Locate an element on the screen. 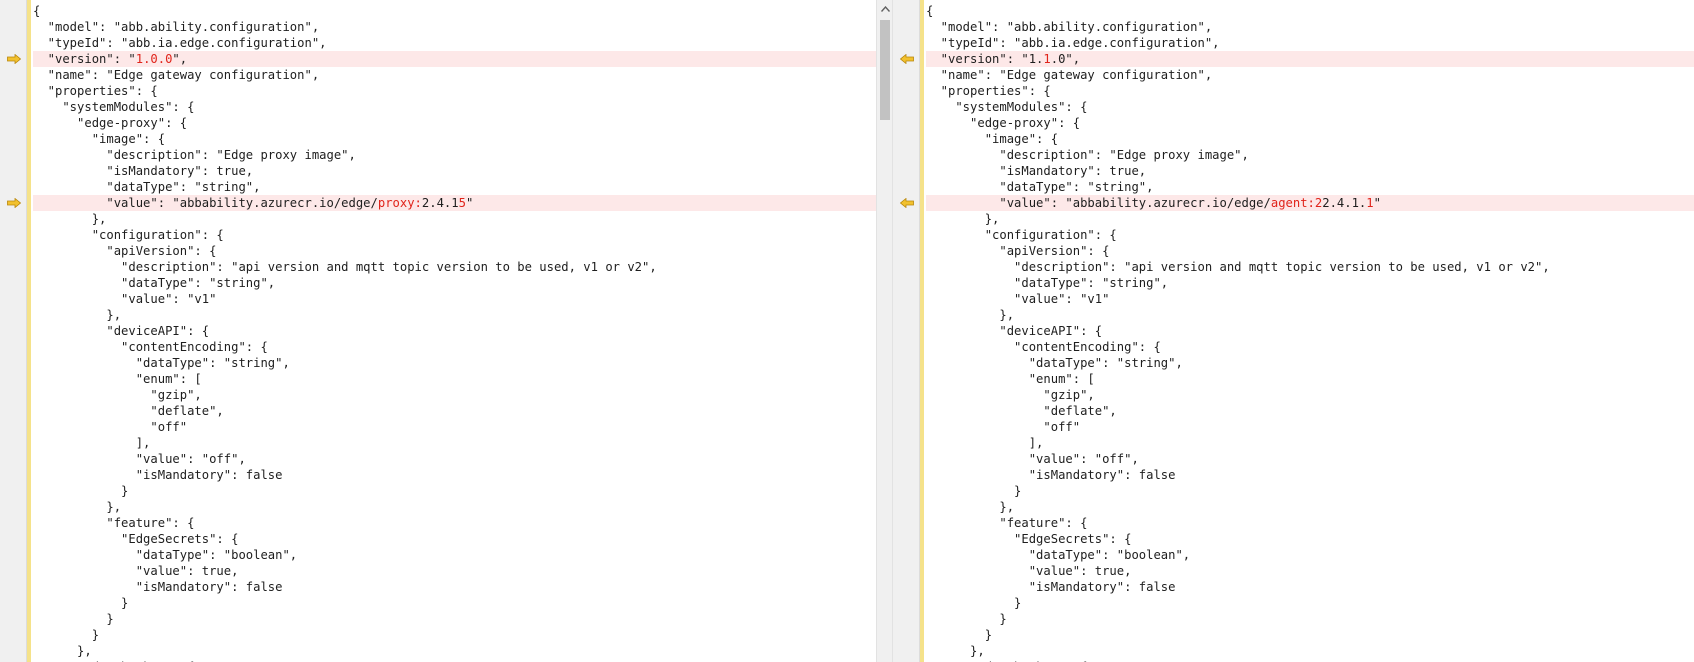 This screenshot has width=1694, height=662. left-code-line: ], is located at coordinates (454, 443).